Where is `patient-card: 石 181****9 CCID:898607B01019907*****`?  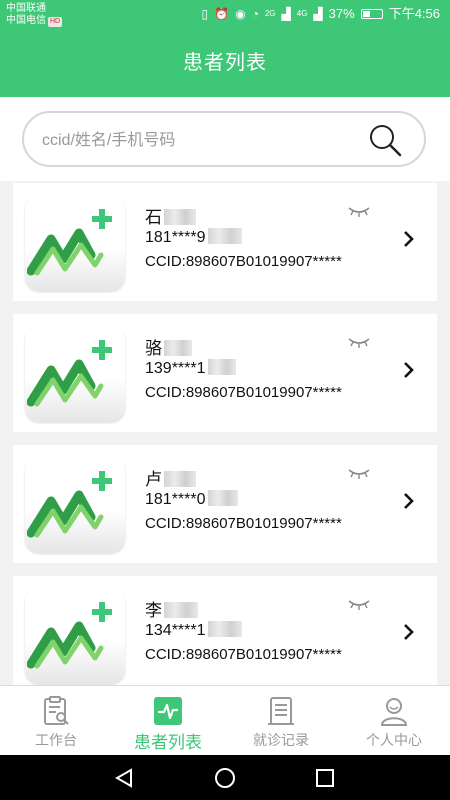
patient-card: 石 181****9 CCID:898607B01019907***** is located at coordinates (225, 242).